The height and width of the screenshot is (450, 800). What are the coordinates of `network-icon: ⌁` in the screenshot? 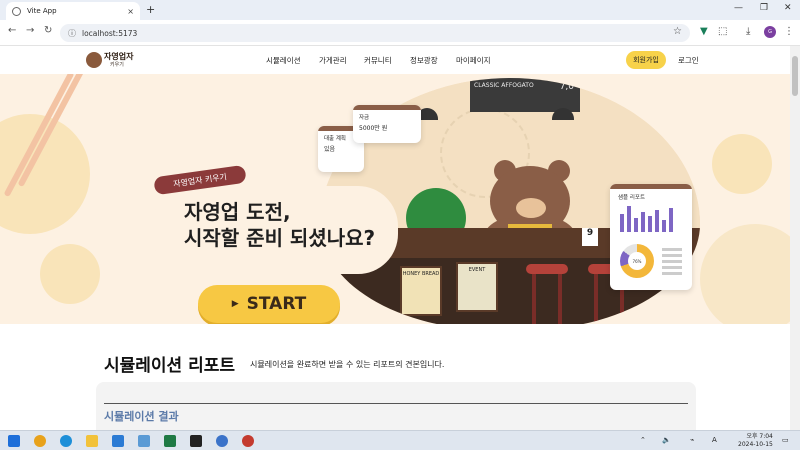 It's located at (692, 440).